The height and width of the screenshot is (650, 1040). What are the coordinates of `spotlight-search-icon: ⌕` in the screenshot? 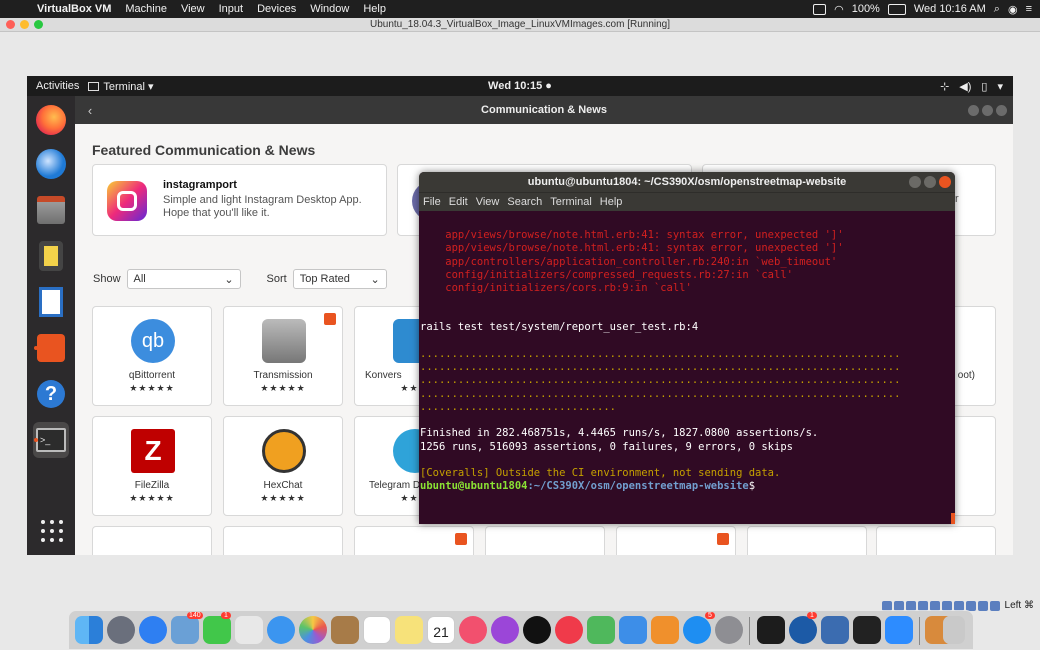 It's located at (997, 9).